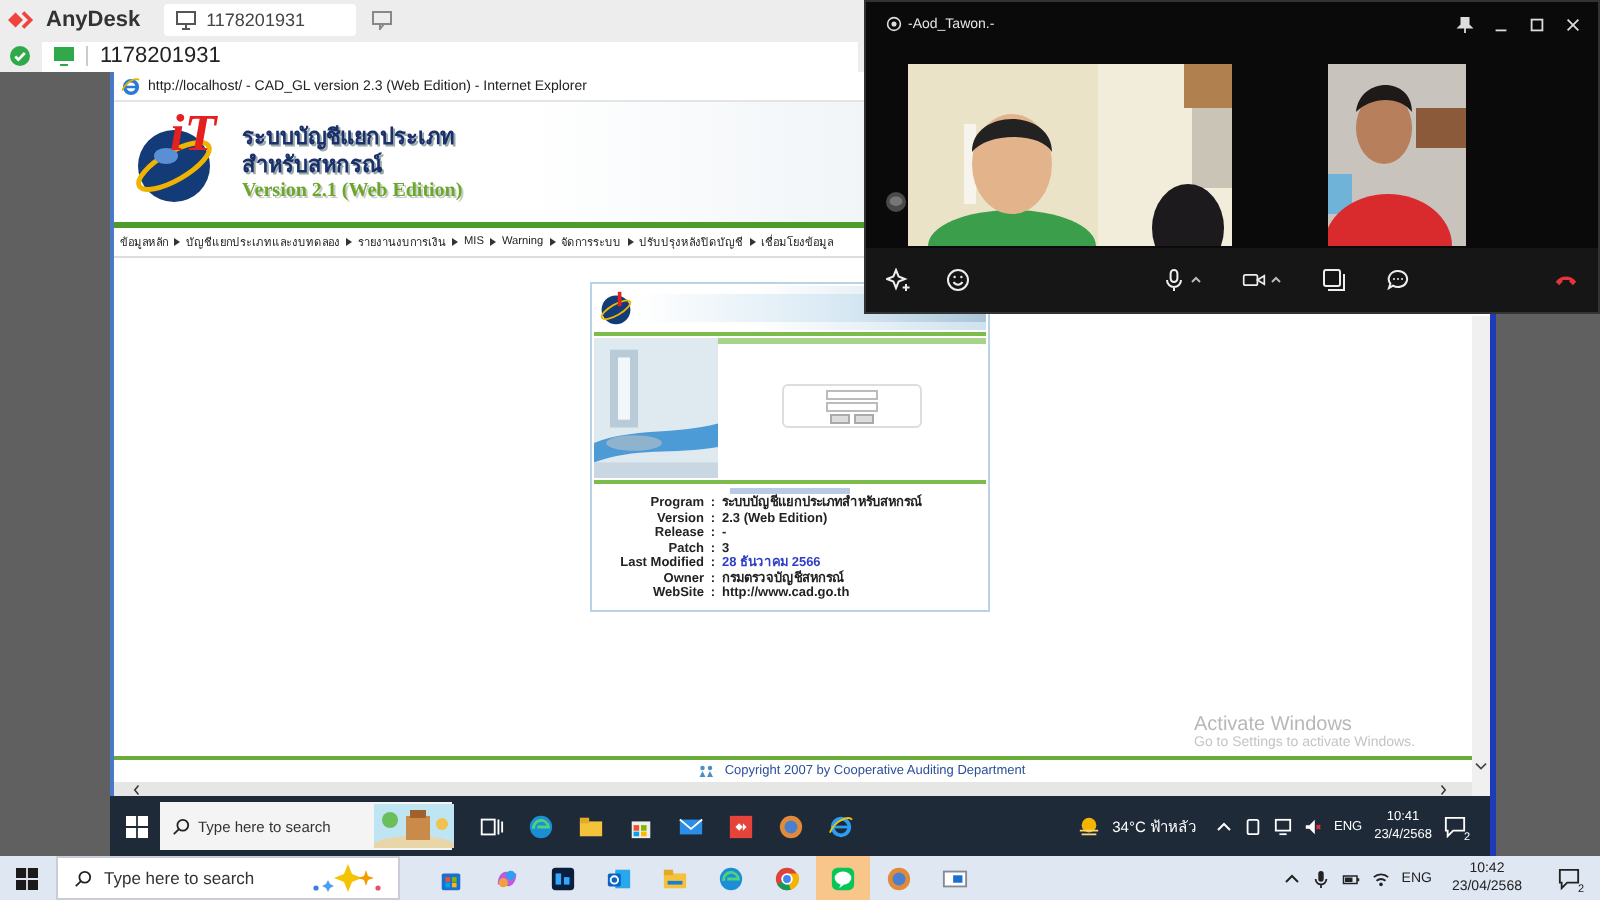  Describe the element at coordinates (1465, 24) in the screenshot. I see `pin-icon` at that location.